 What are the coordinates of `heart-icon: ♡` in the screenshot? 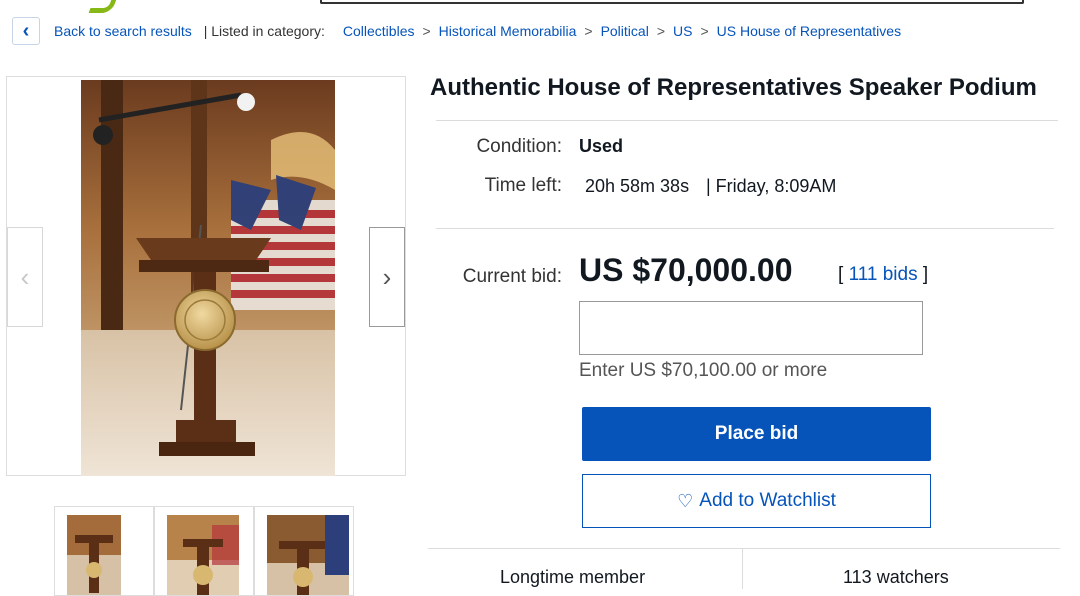 It's located at (685, 500).